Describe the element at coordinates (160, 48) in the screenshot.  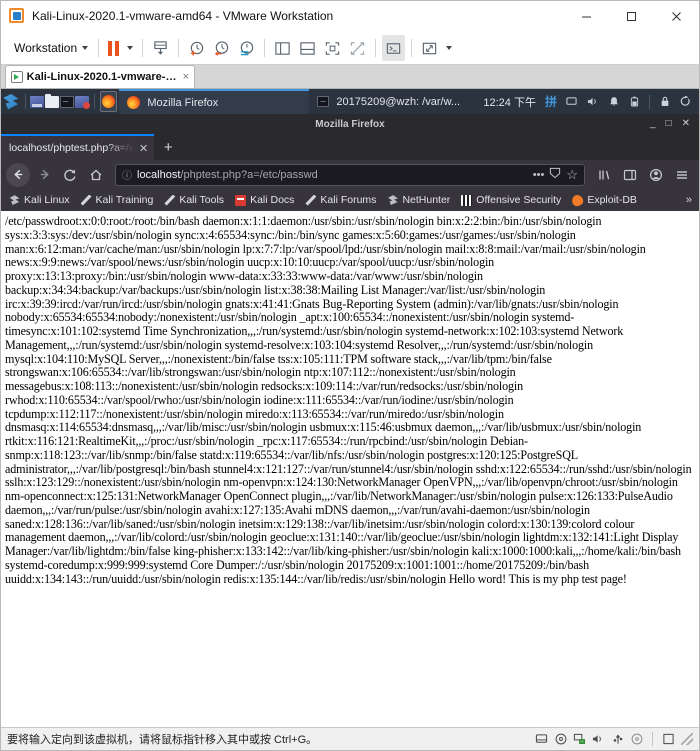
I see `send-ctrl-alt-del-button` at that location.